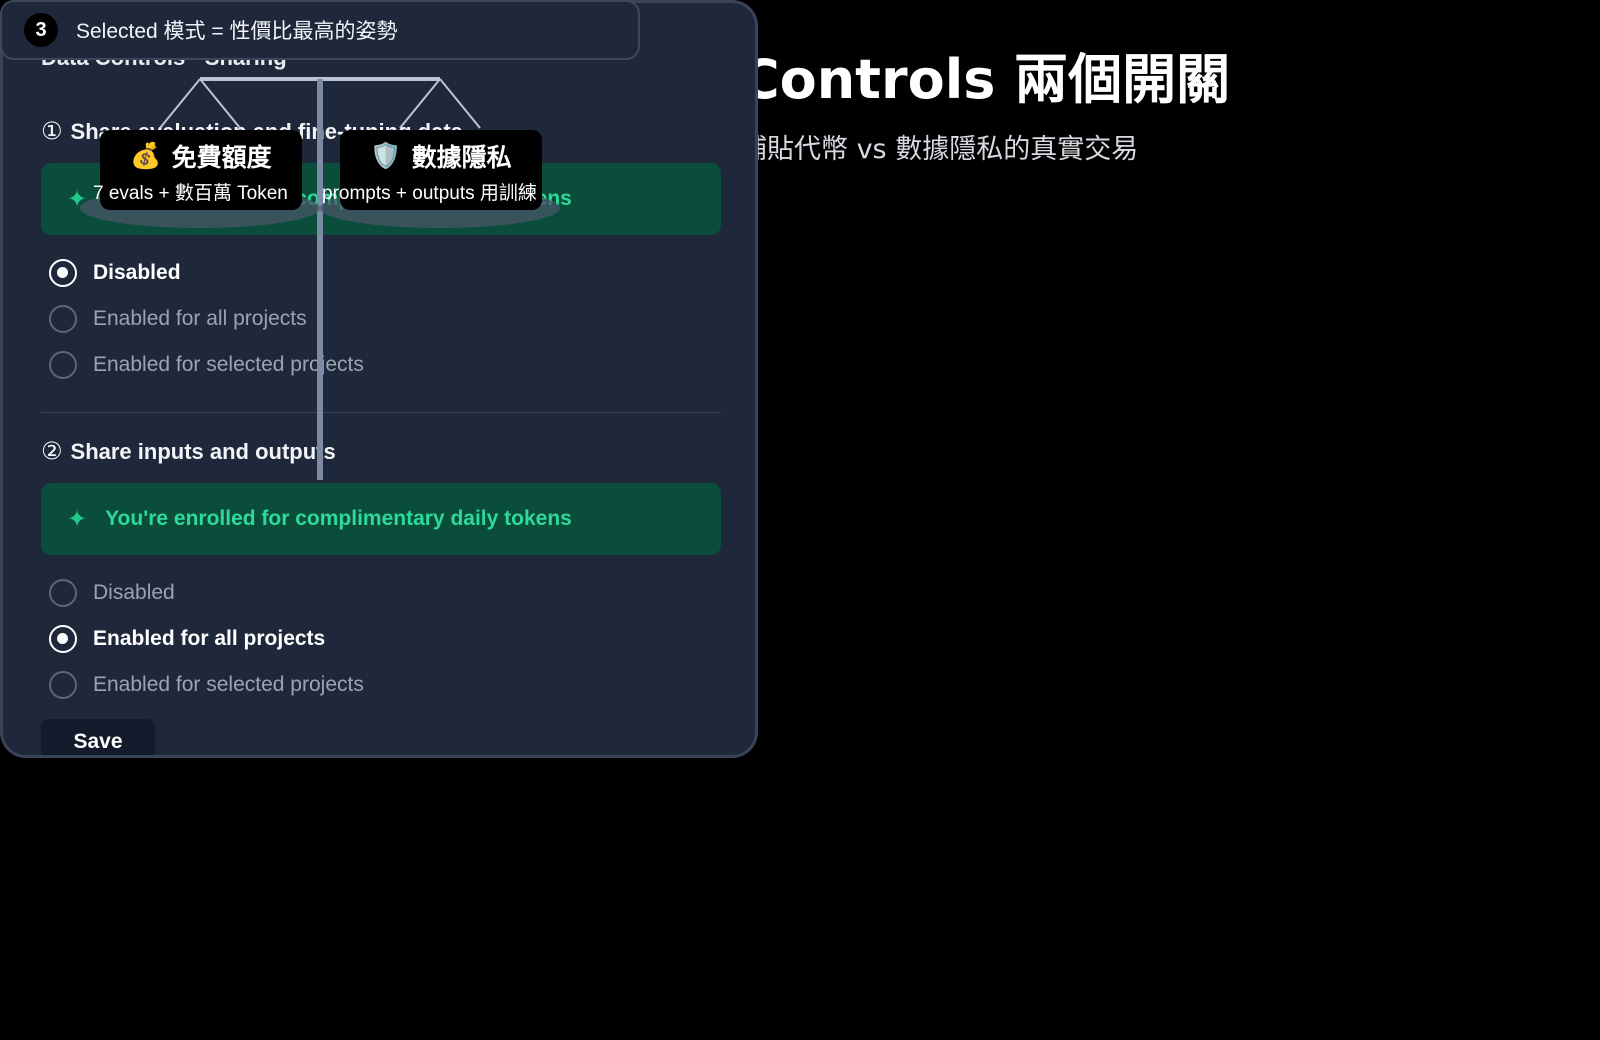 The width and height of the screenshot is (1600, 1040). Describe the element at coordinates (985, 79) in the screenshot. I see `slide-title: Controls 兩個開關` at that location.